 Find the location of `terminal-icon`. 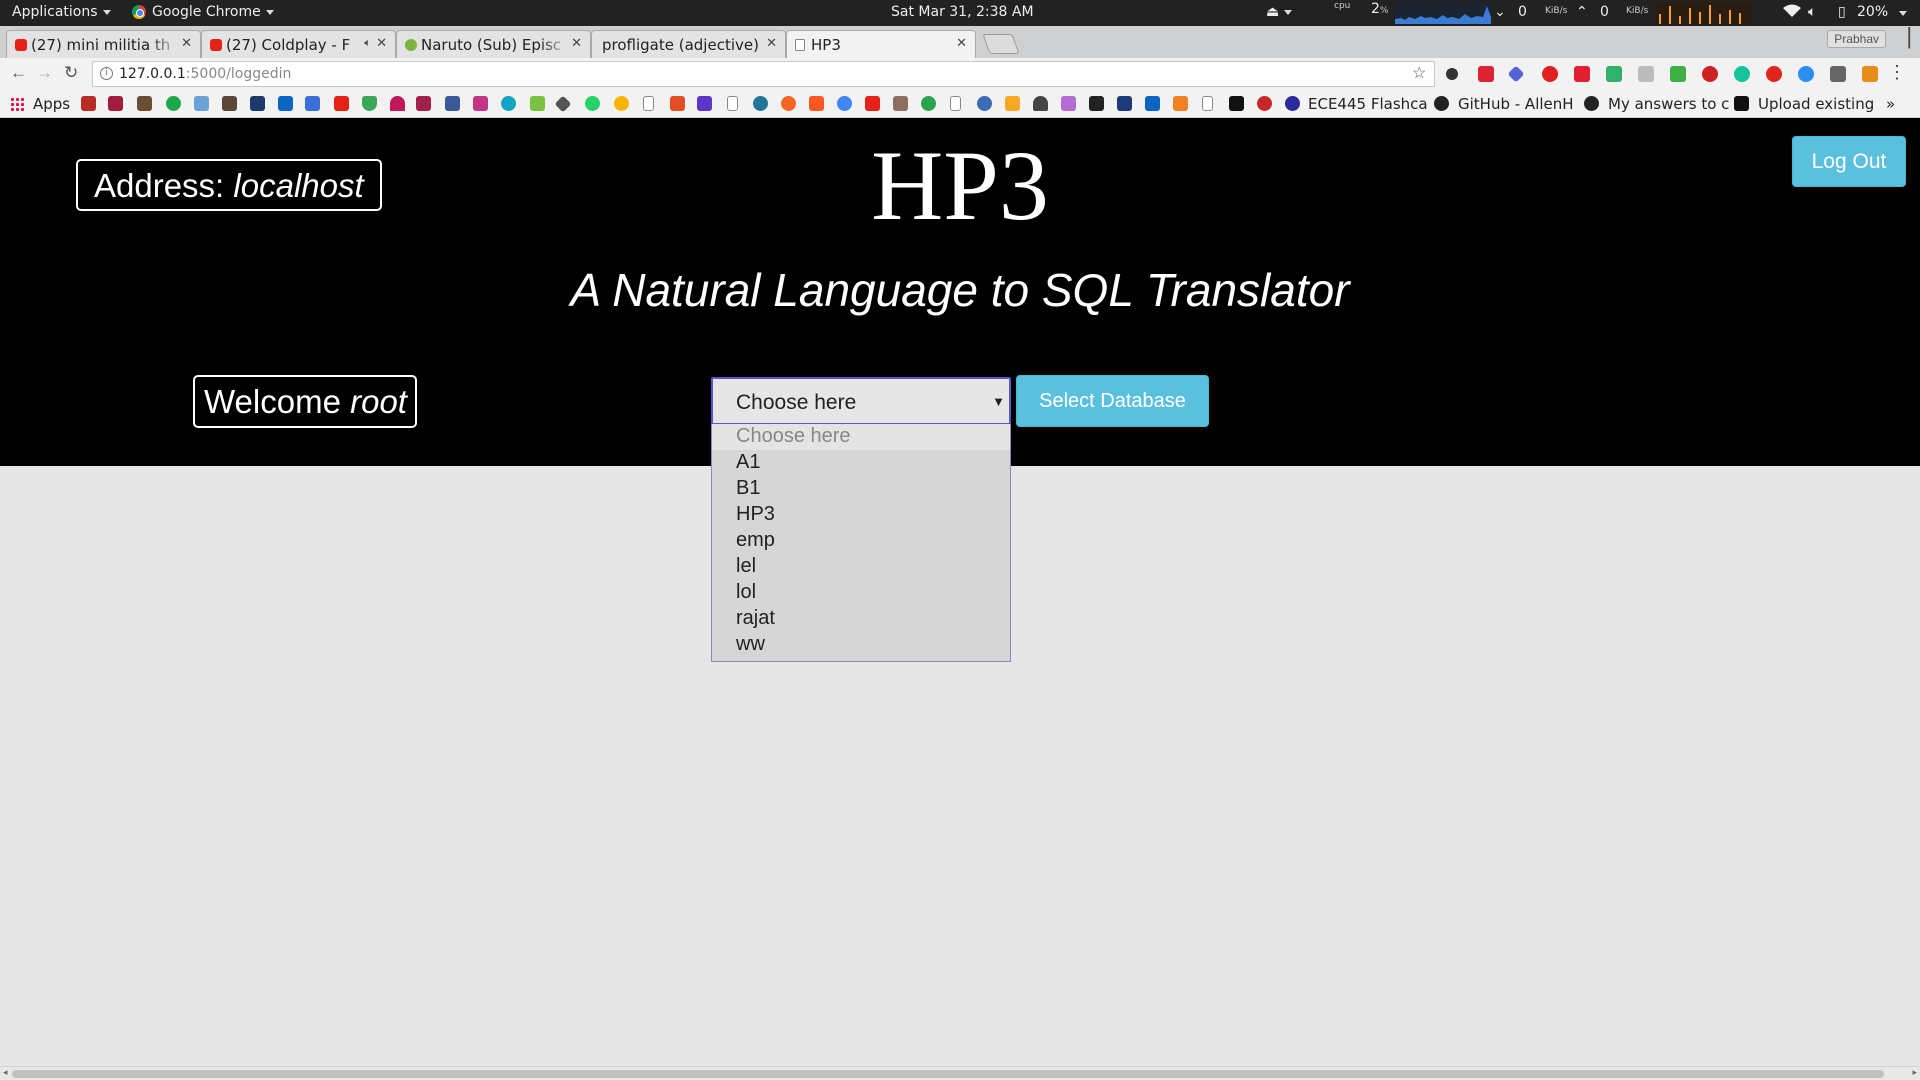

terminal-icon is located at coordinates (1096, 103).